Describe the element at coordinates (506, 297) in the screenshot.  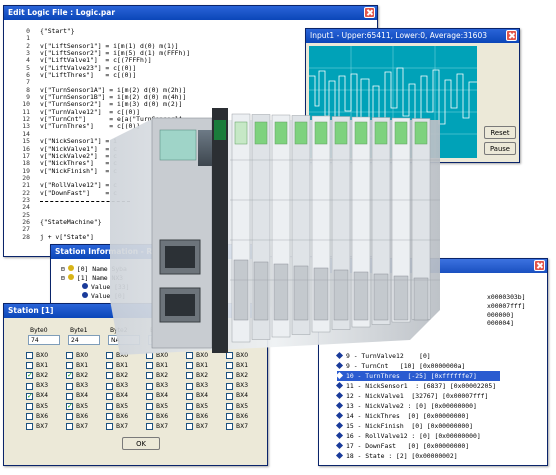
I see `partial-value: x0000303b]` at that location.